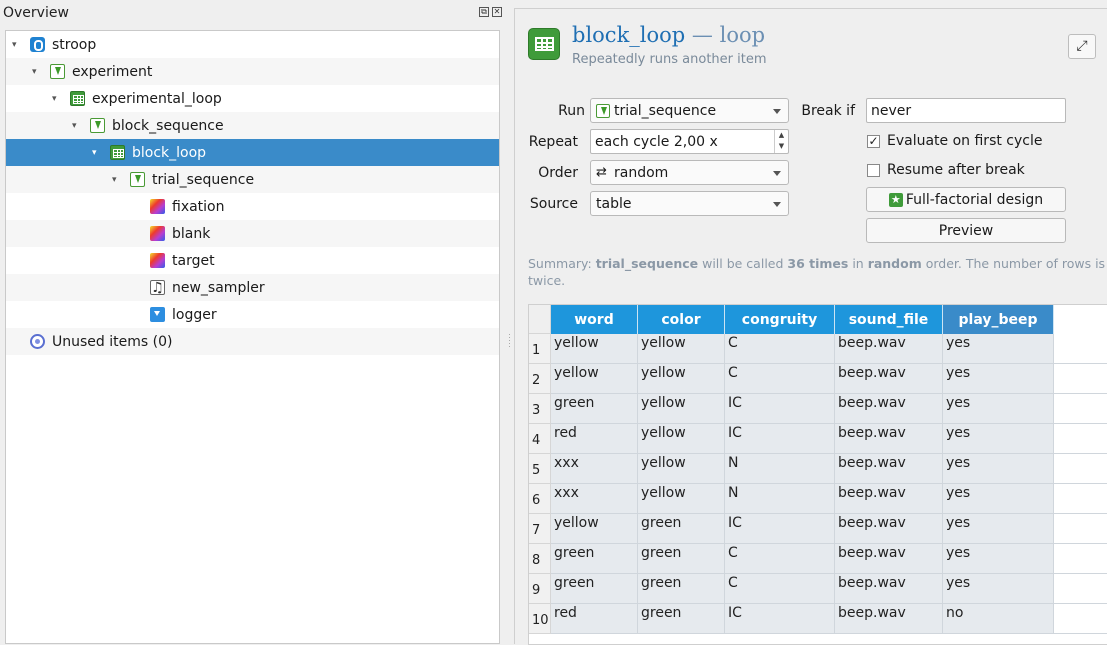 The image size is (1107, 645). Describe the element at coordinates (628, 35) in the screenshot. I see `item-name: block_loop` at that location.